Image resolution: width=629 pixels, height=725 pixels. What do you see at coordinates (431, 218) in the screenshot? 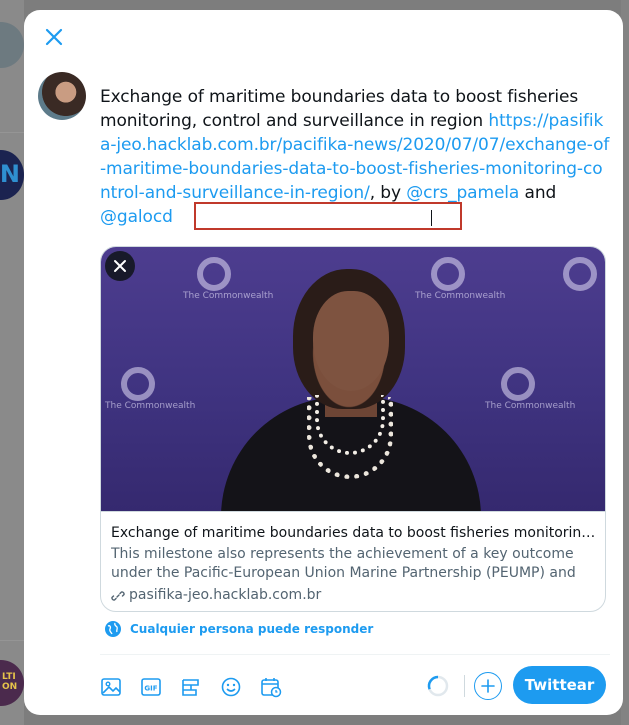
I see `text-cursor` at bounding box center [431, 218].